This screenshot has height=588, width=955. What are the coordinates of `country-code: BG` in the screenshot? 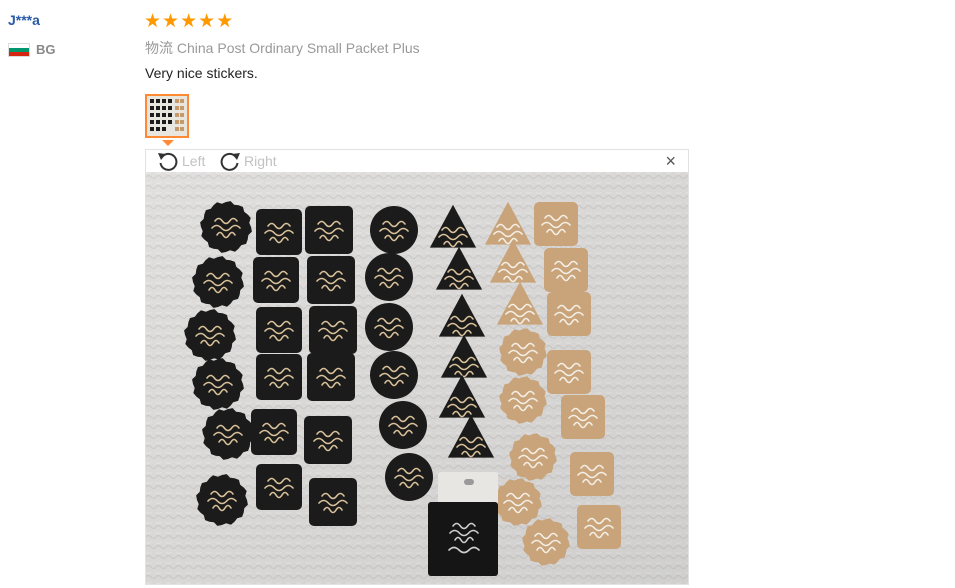 It's located at (46, 49).